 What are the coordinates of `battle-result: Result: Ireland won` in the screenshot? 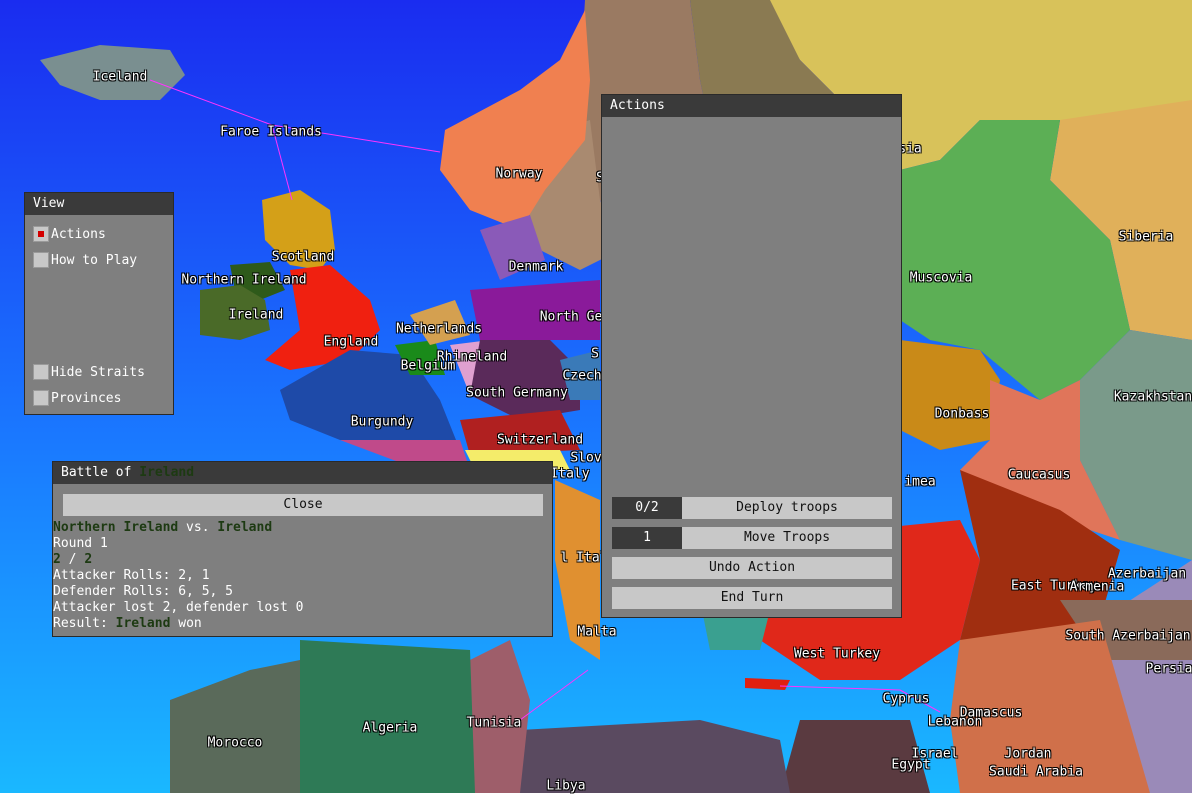 It's located at (178, 624).